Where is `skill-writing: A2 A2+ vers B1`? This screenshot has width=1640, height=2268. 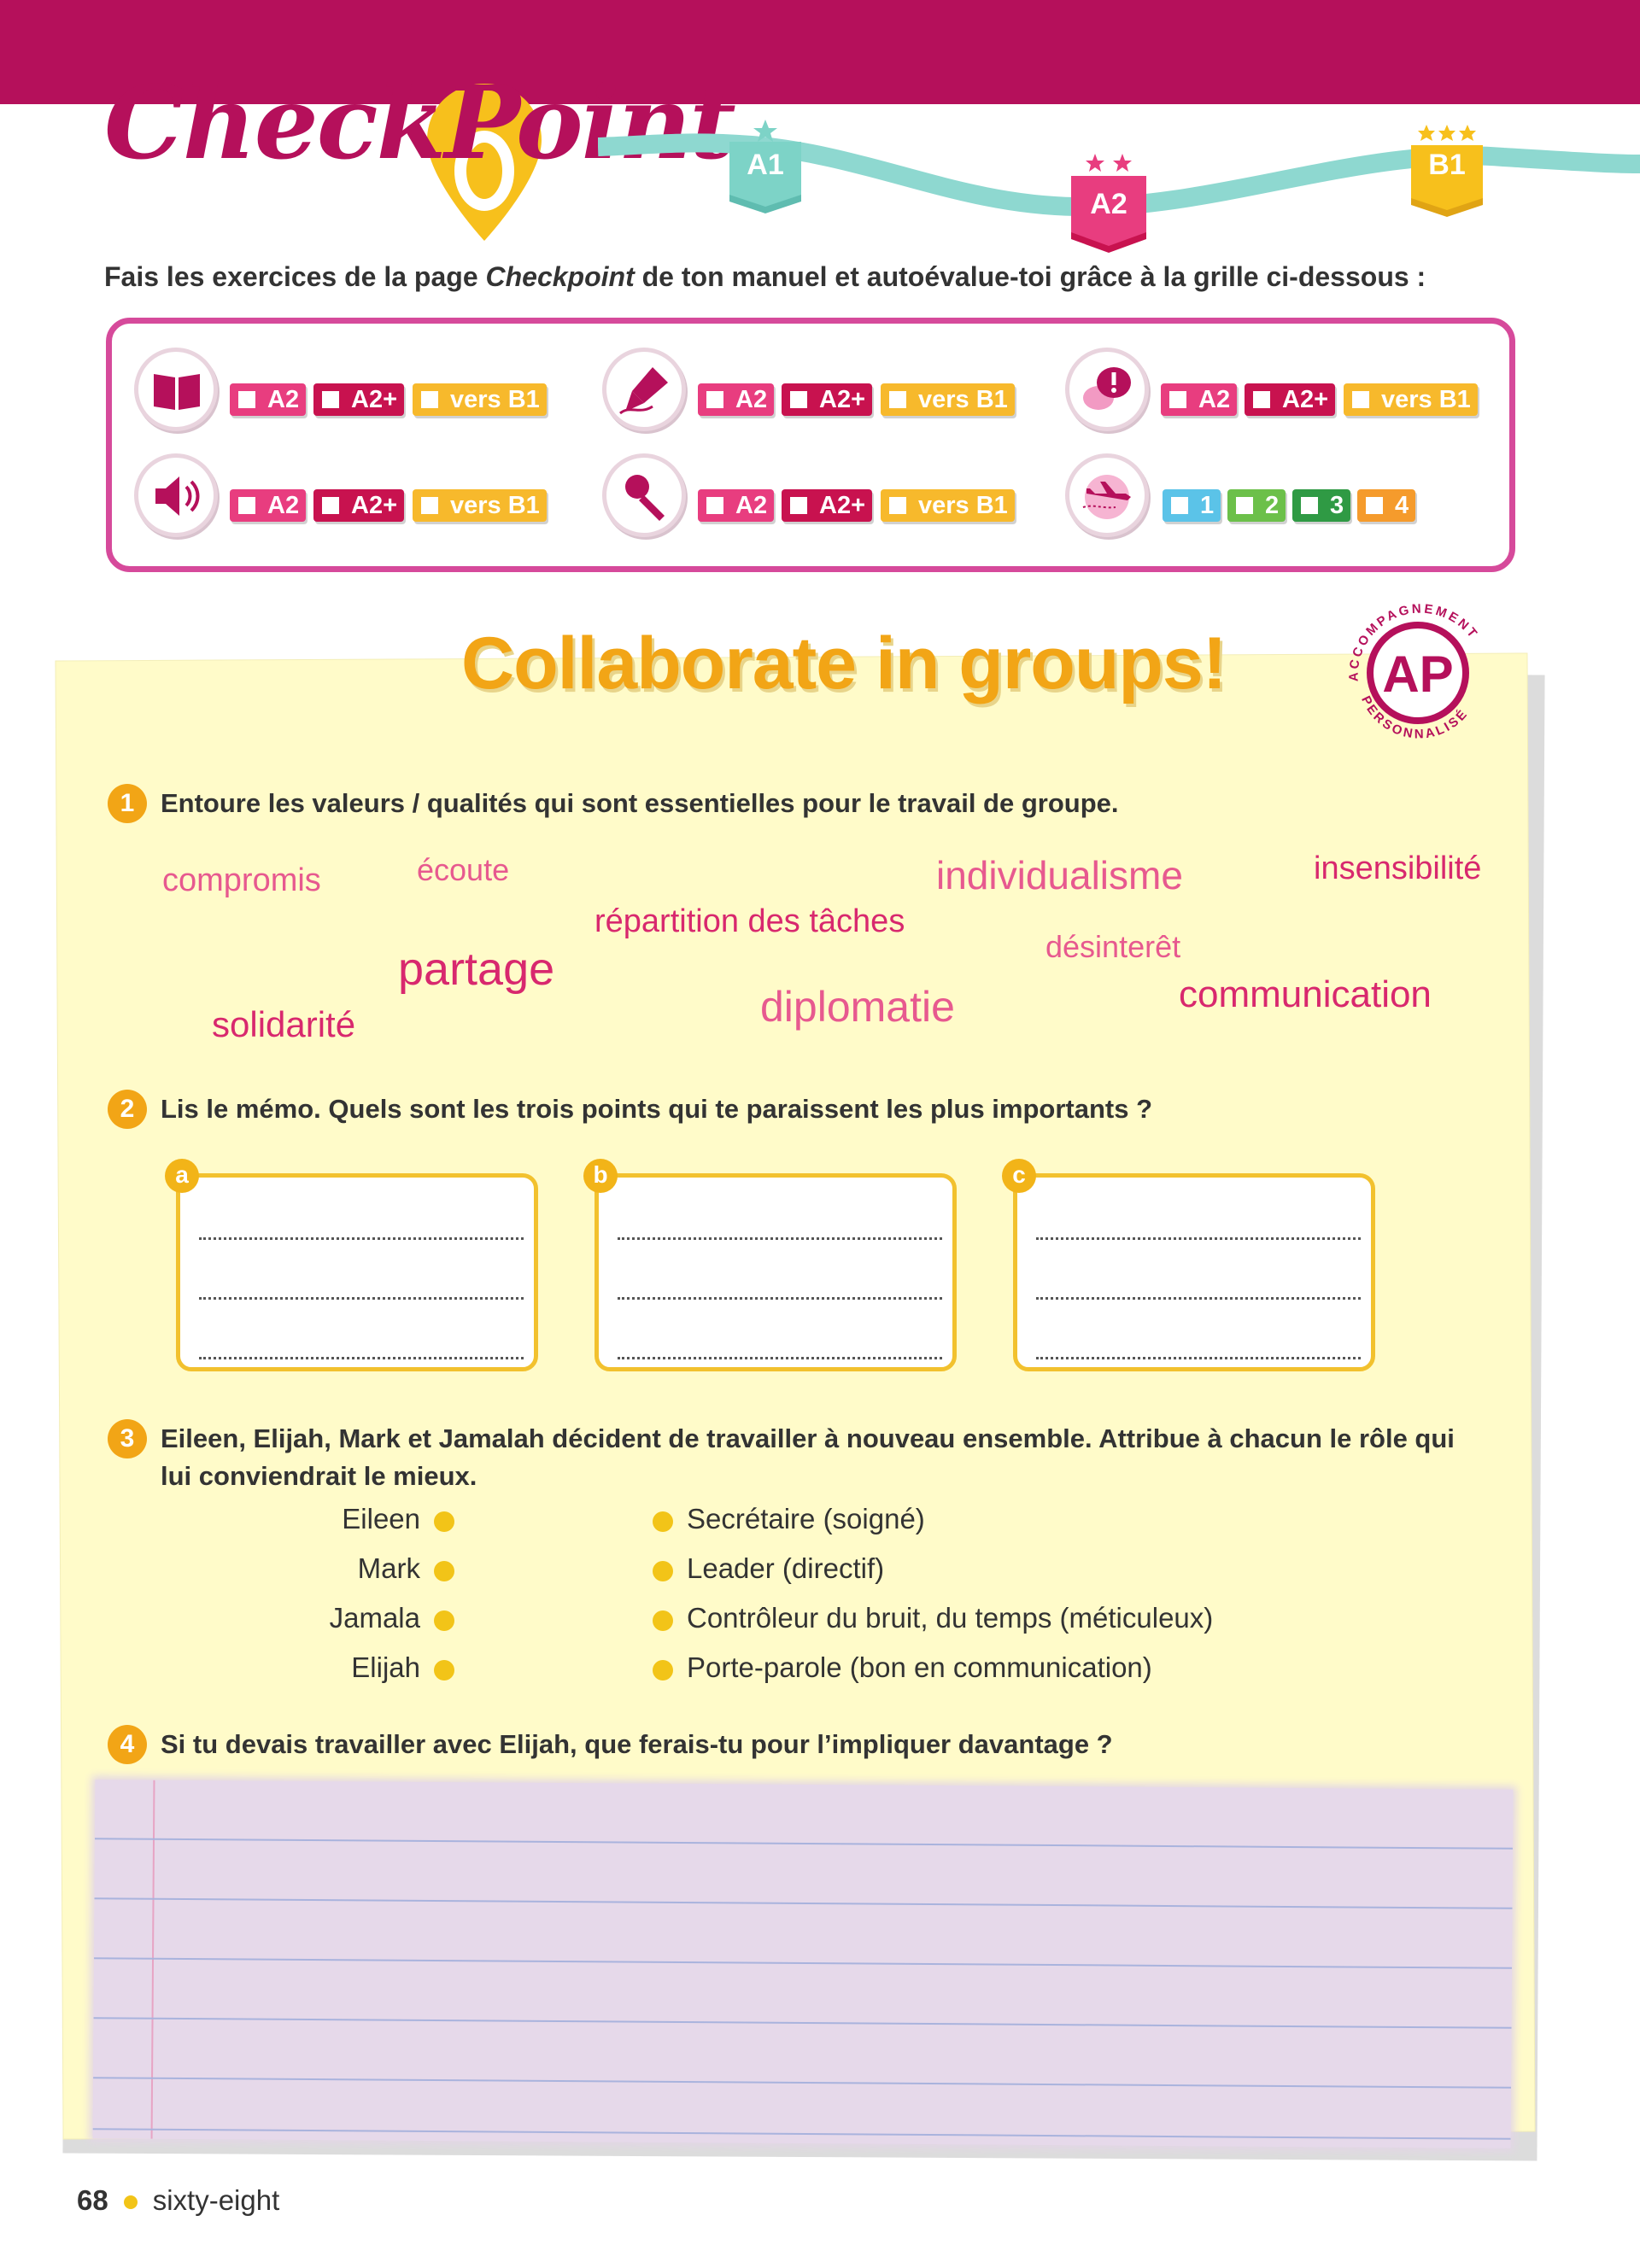 skill-writing: A2 A2+ vers B1 is located at coordinates (815, 390).